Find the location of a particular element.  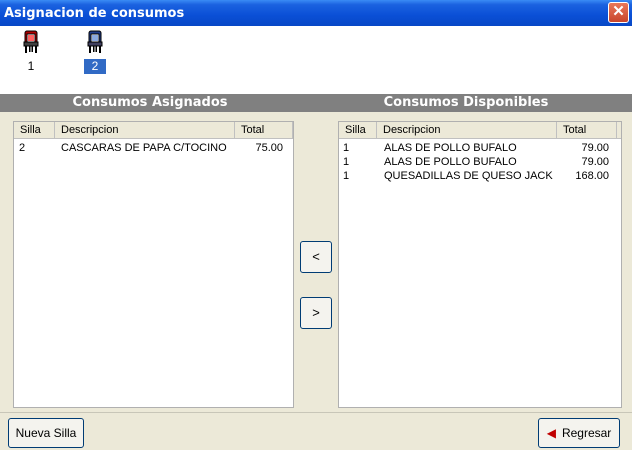

title-bar: Asignacion de consumos ✕ is located at coordinates (316, 13).